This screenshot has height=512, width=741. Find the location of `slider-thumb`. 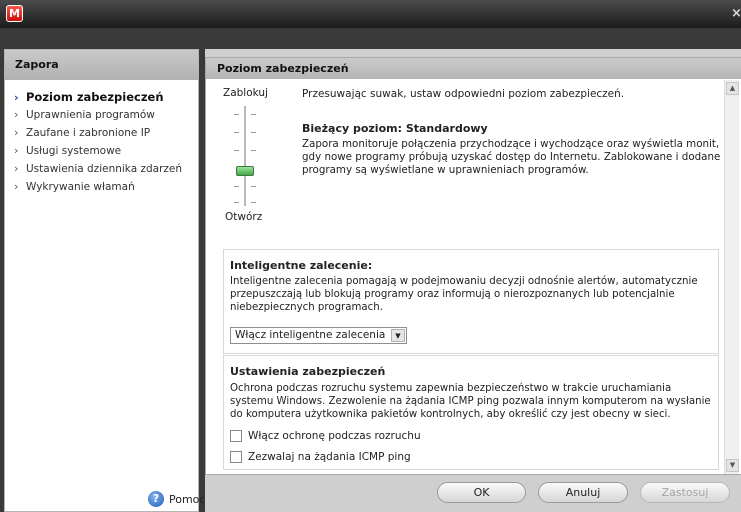

slider-thumb is located at coordinates (245, 171).